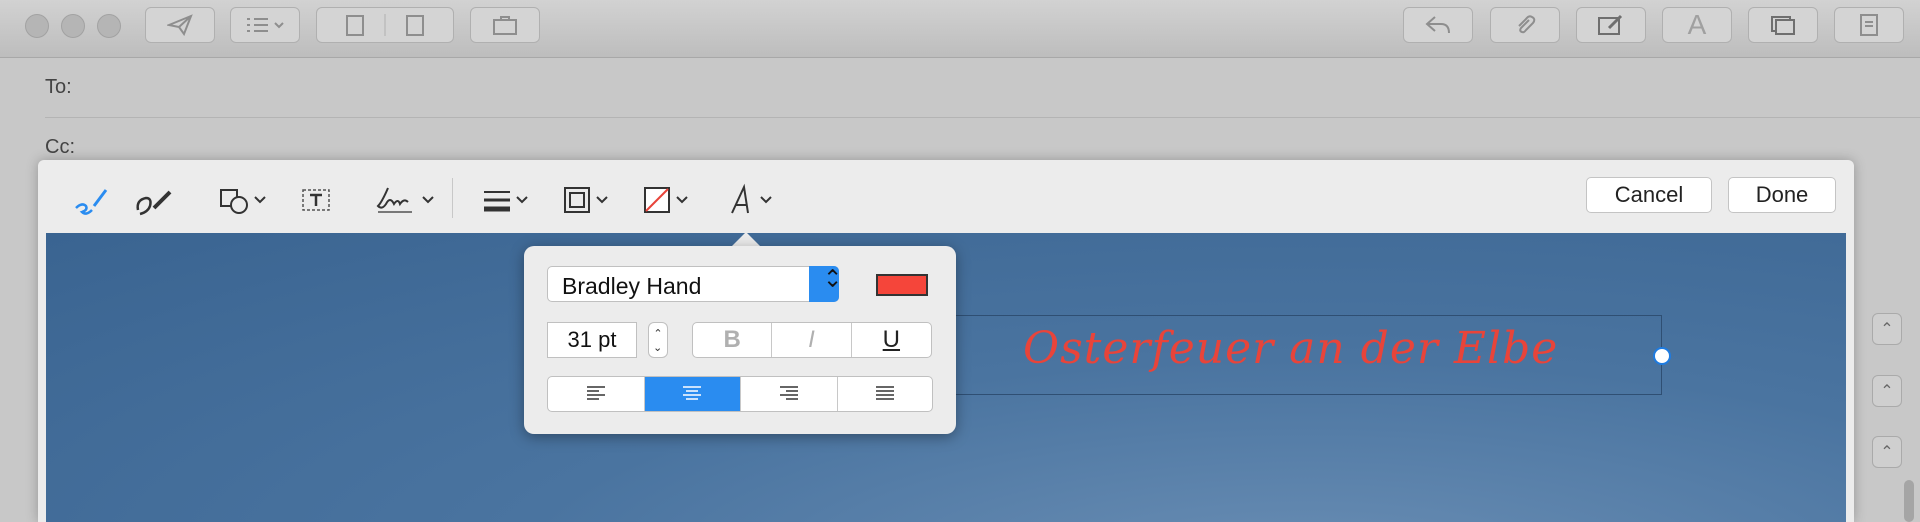 The width and height of the screenshot is (1920, 522). Describe the element at coordinates (497, 201) in the screenshot. I see `shape-style-icon` at that location.